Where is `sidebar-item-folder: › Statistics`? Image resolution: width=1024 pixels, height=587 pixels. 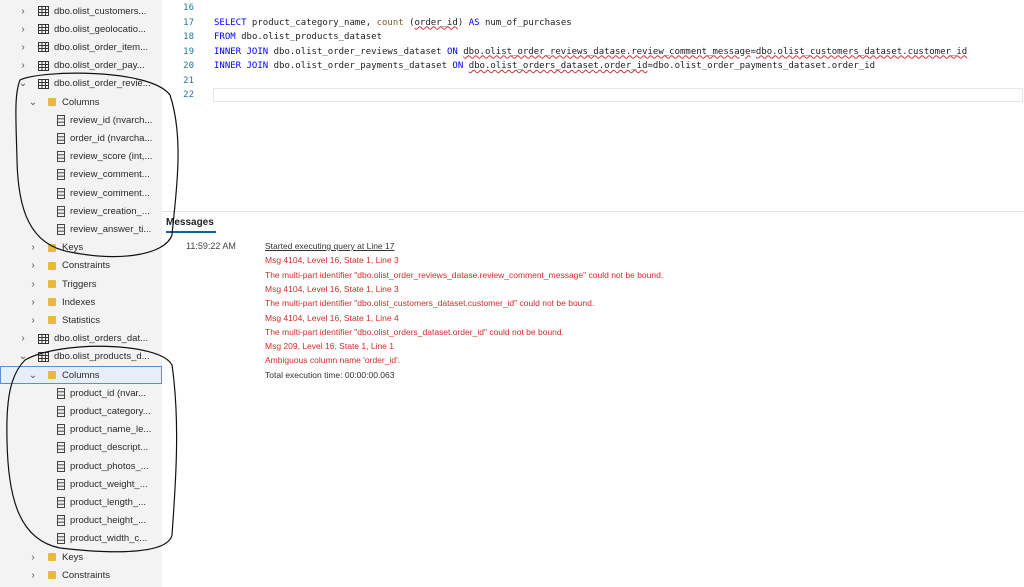
sidebar-item-folder: › Statistics is located at coordinates (81, 320).